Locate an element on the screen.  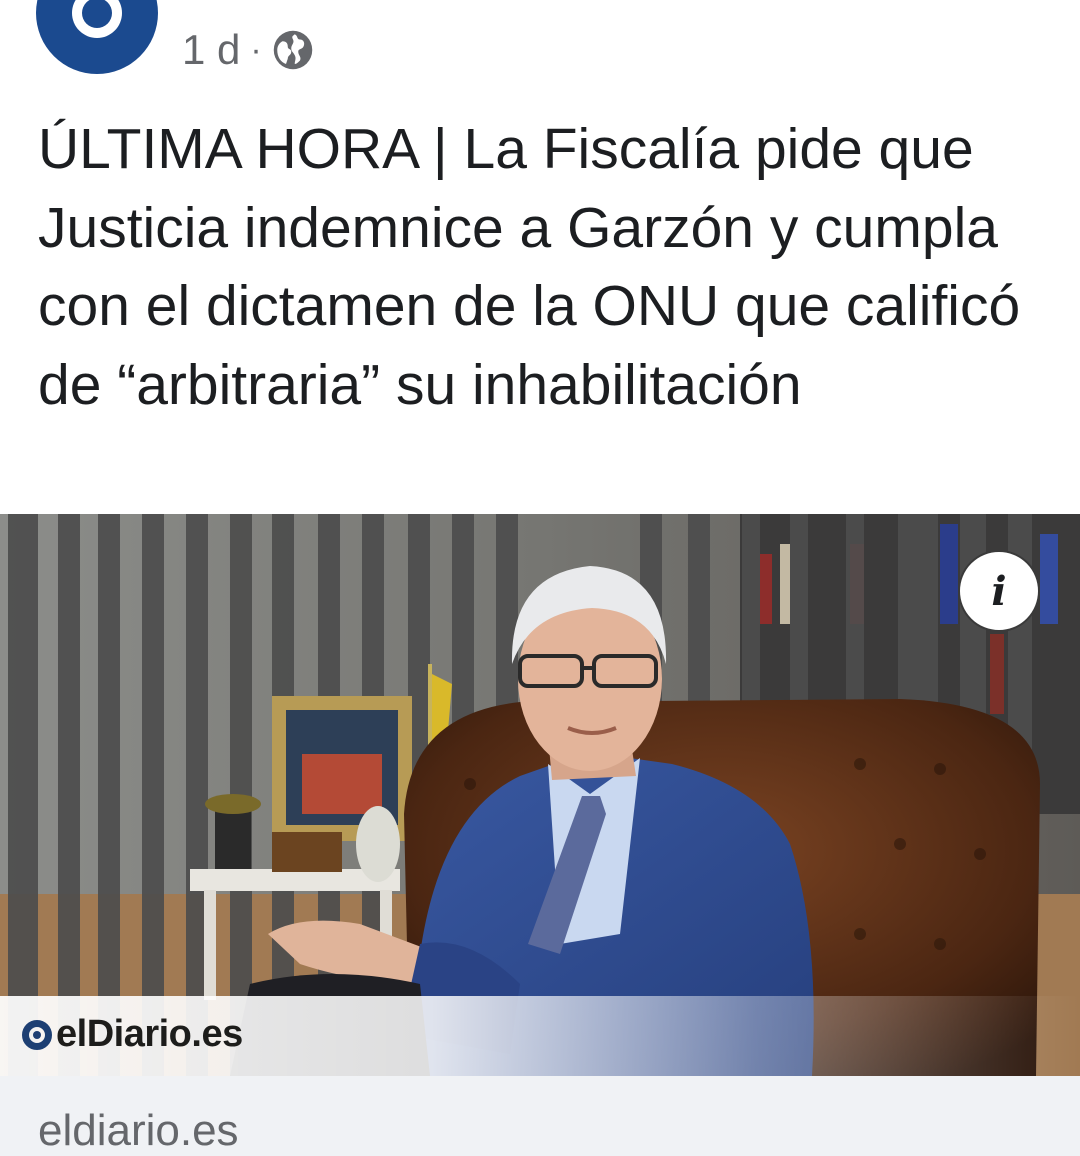
eldiario-logo-icon is located at coordinates (37, 1034).